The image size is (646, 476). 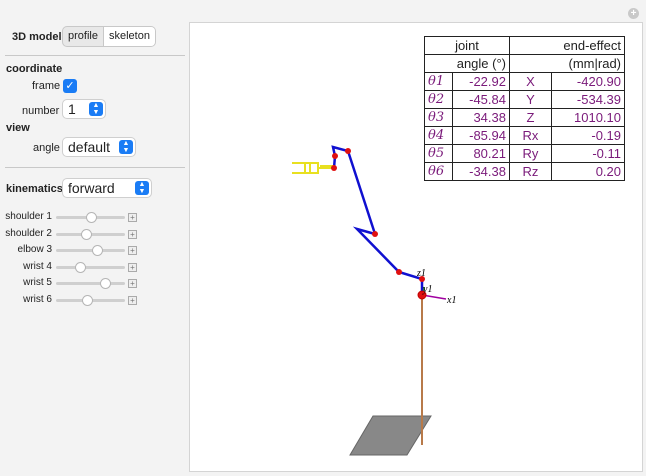 I want to click on number-value: 1, so click(x=72, y=109).